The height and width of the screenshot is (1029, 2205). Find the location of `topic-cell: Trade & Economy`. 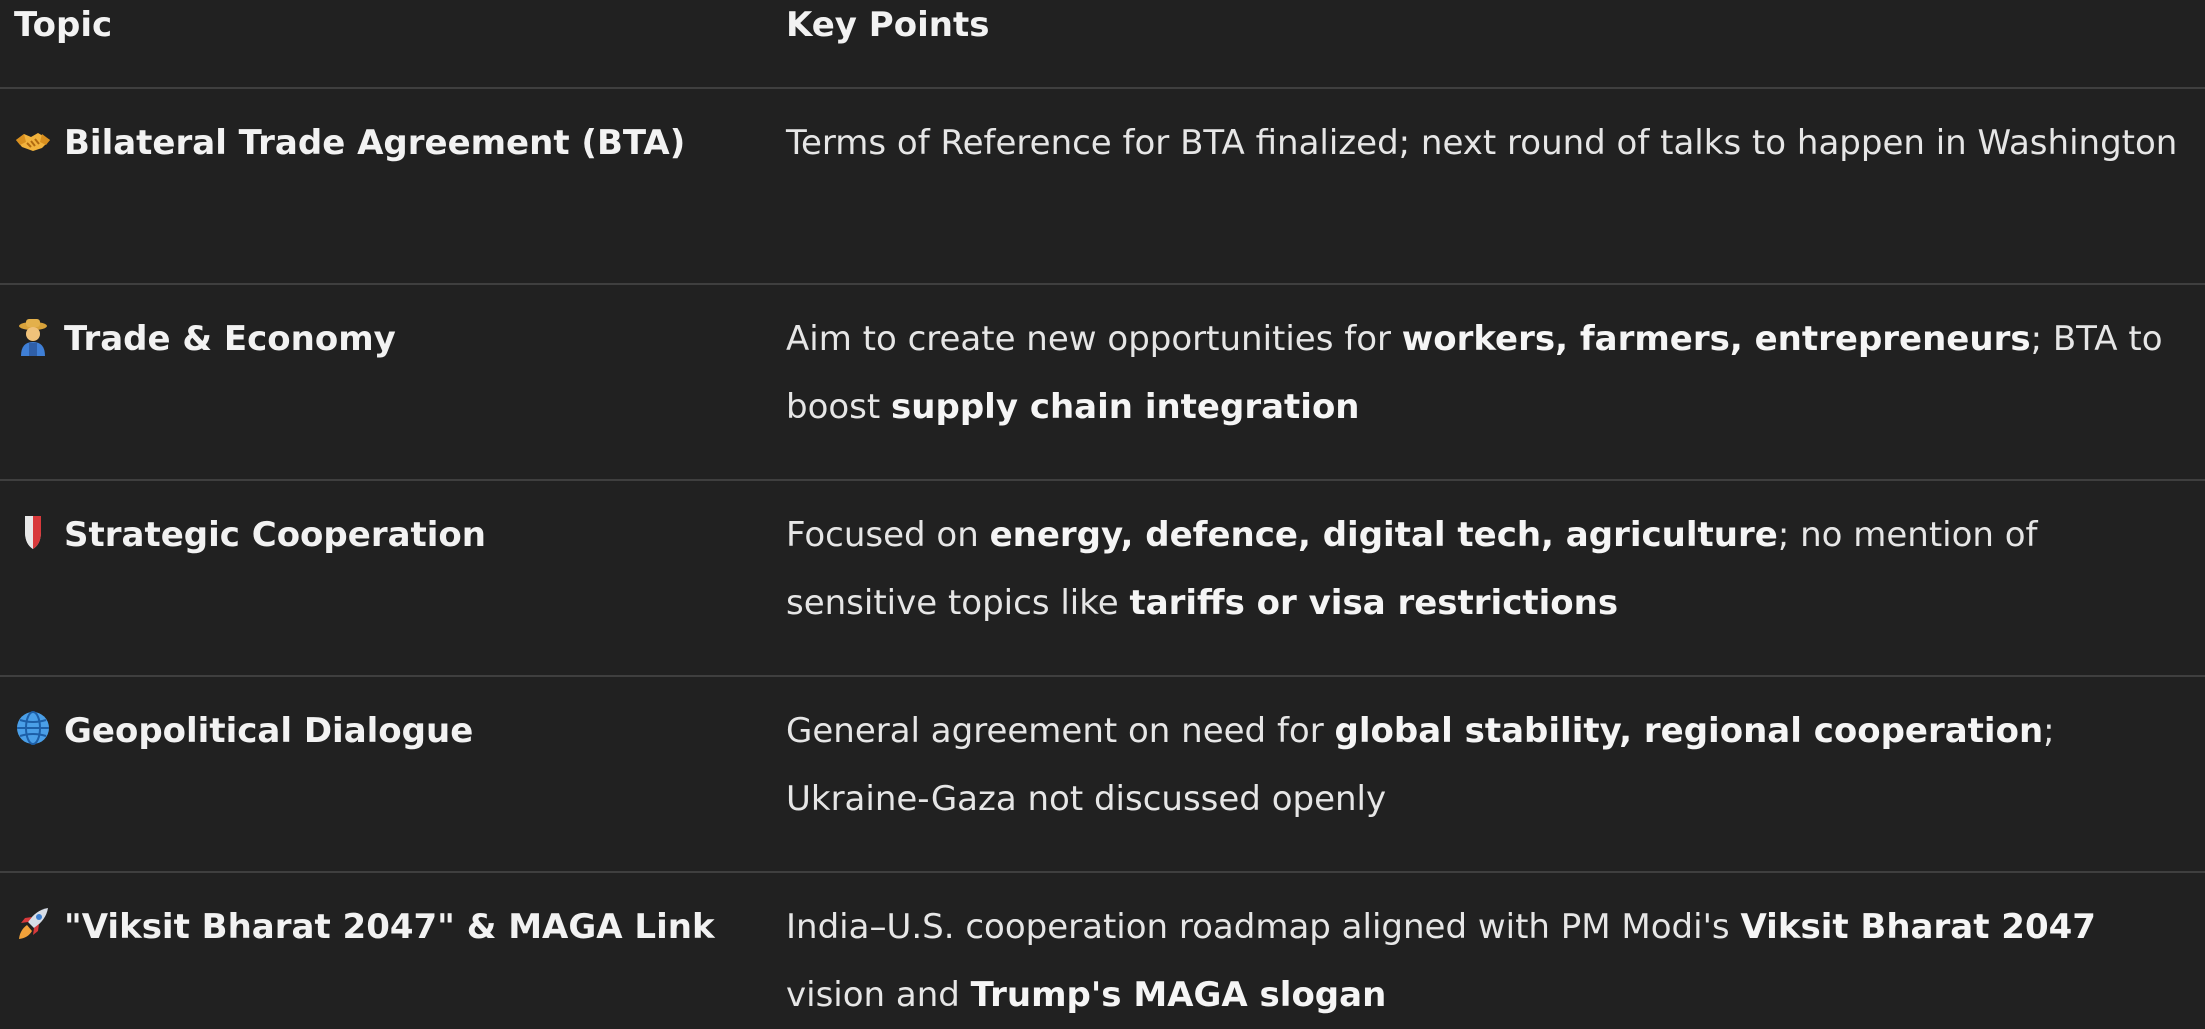

topic-cell: Trade & Economy is located at coordinates (384, 339).